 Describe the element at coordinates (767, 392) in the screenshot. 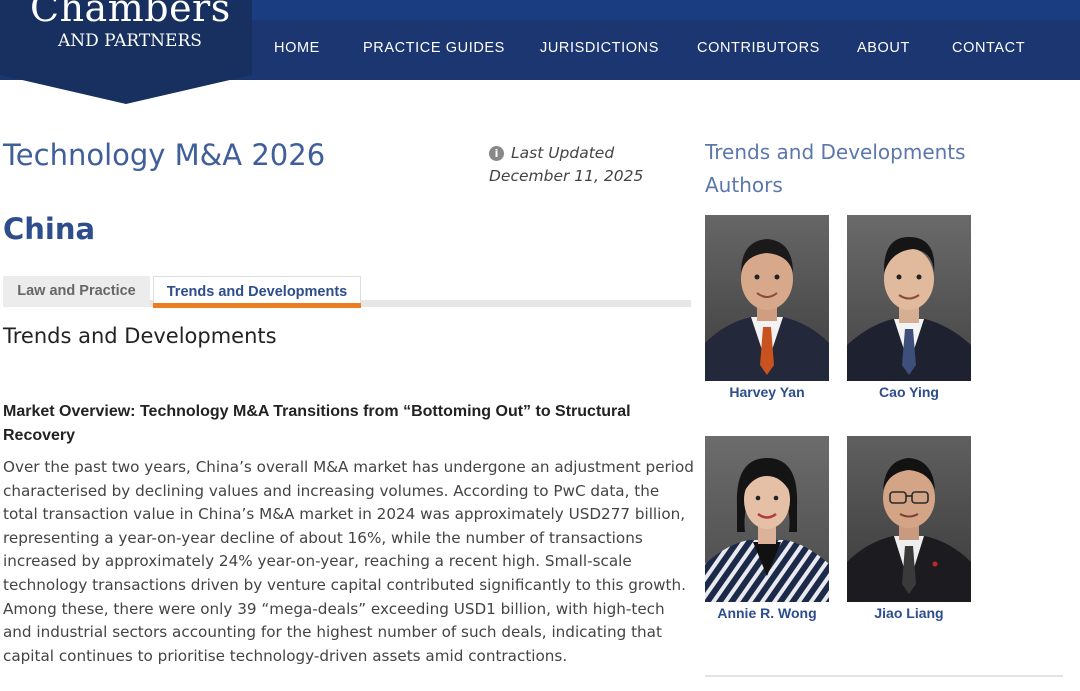

I see `author-name: Harvey Yan` at that location.